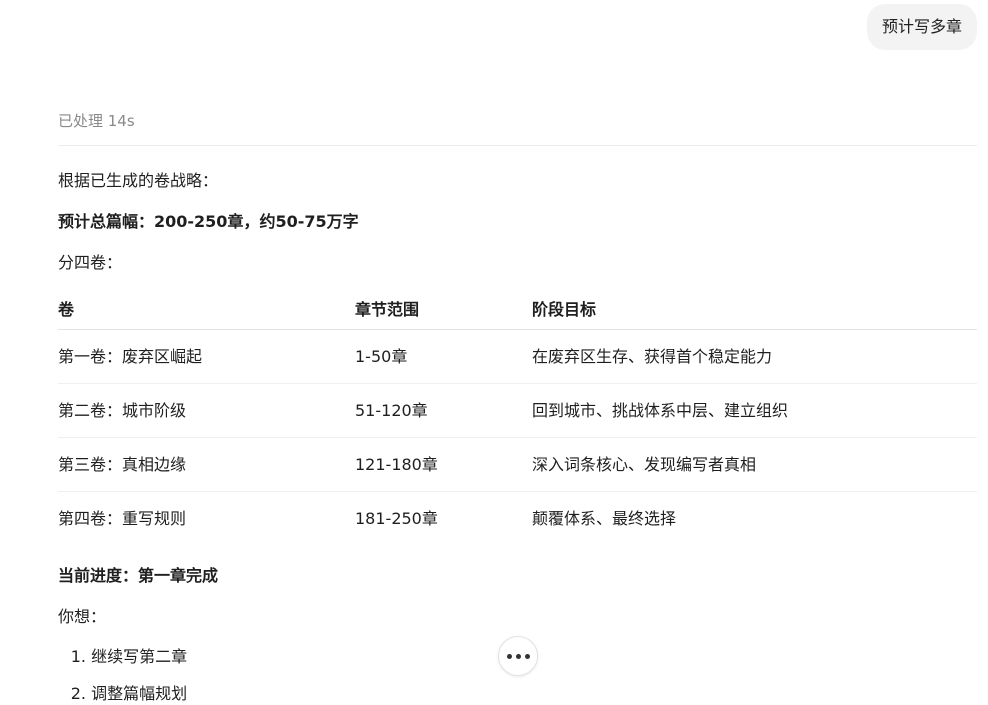 This screenshot has width=988, height=705. I want to click on stage-goal: 回到城市、挑战体系中层、建立组织, so click(660, 410).